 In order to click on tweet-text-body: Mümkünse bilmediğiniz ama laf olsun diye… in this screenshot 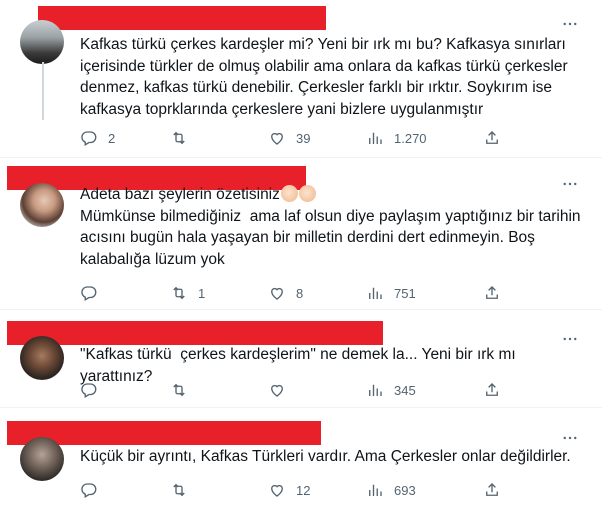, I will do `click(332, 237)`.